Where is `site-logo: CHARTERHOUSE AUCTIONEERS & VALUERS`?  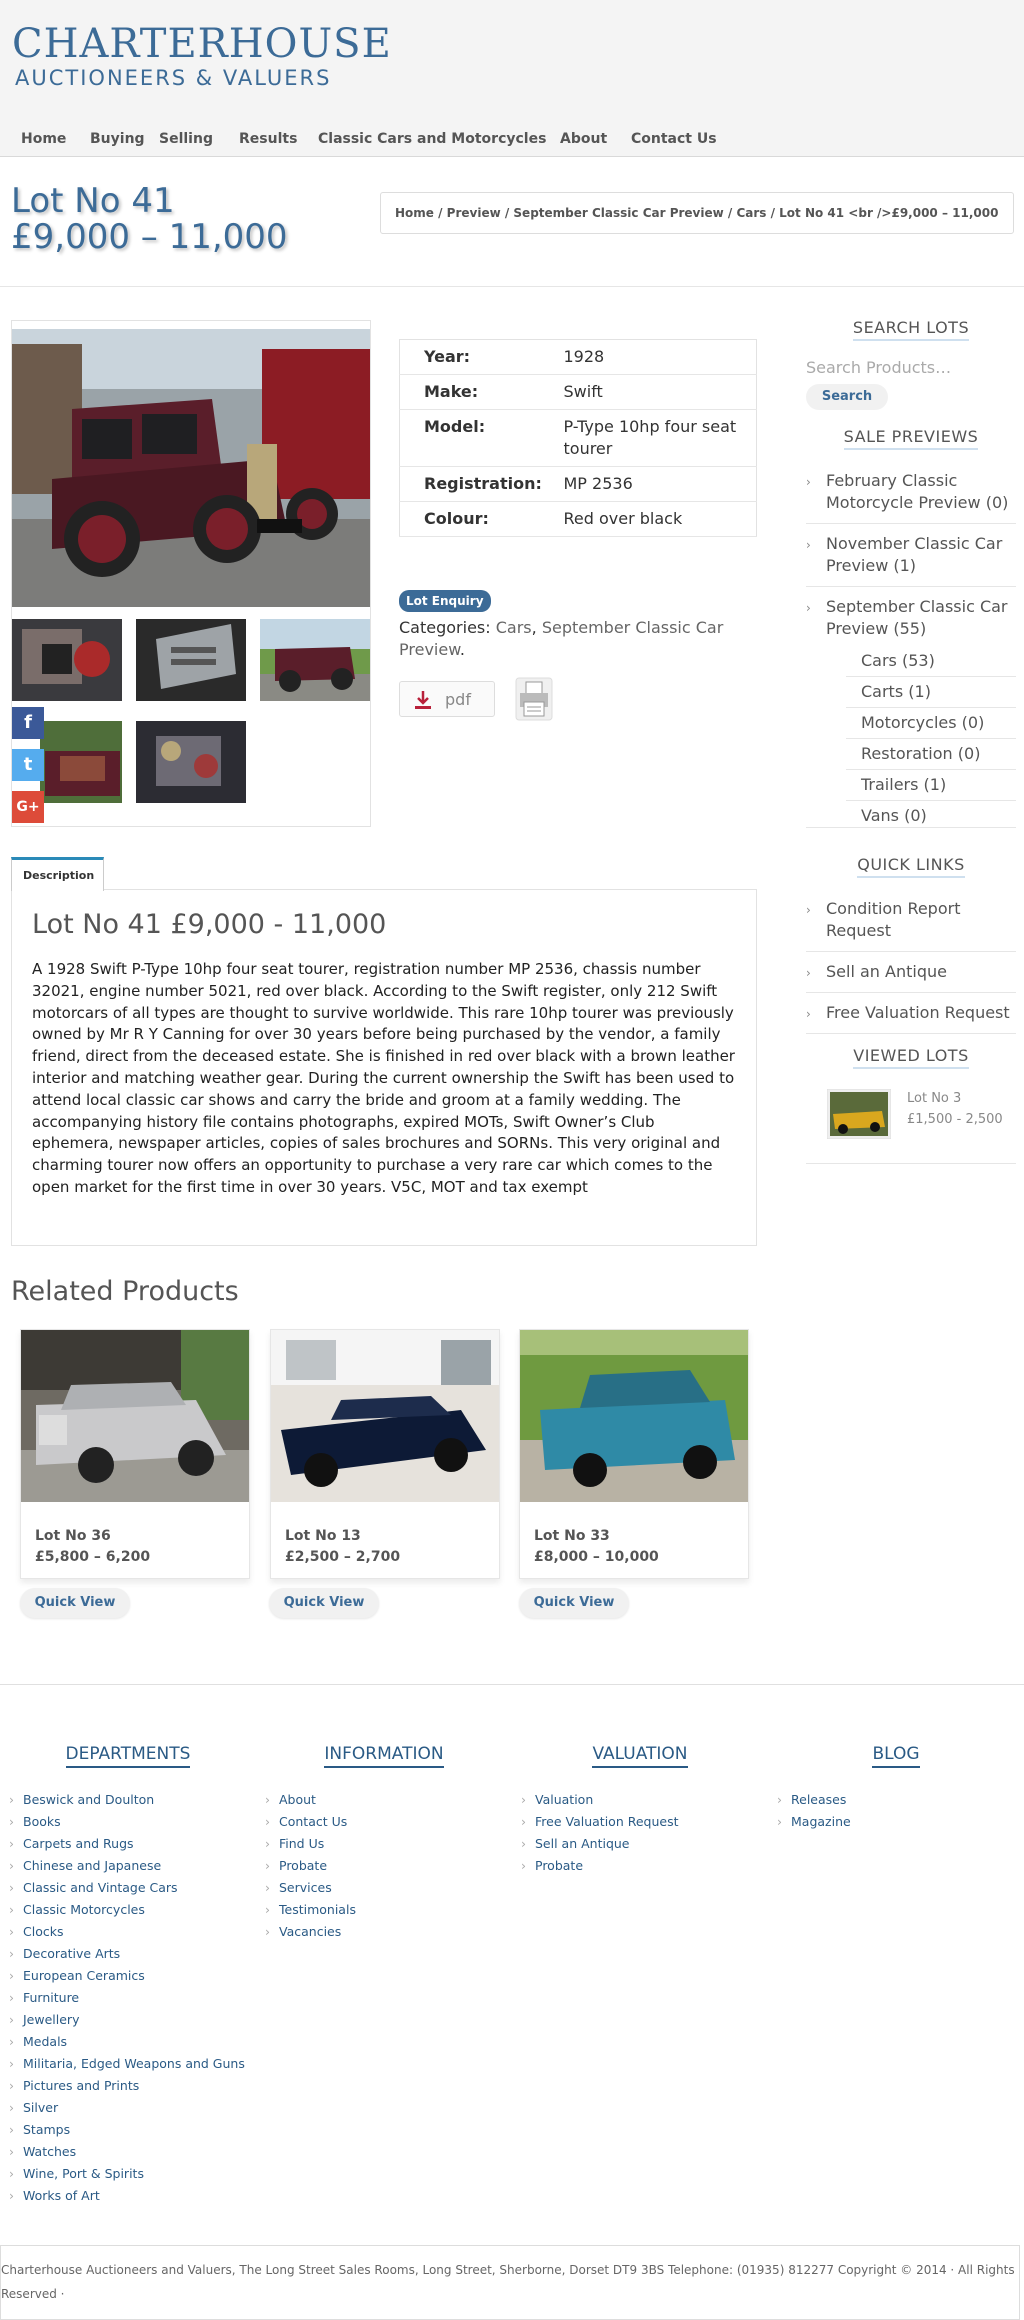
site-logo: CHARTERHOUSE AUCTIONEERS & VALUERS is located at coordinates (202, 56).